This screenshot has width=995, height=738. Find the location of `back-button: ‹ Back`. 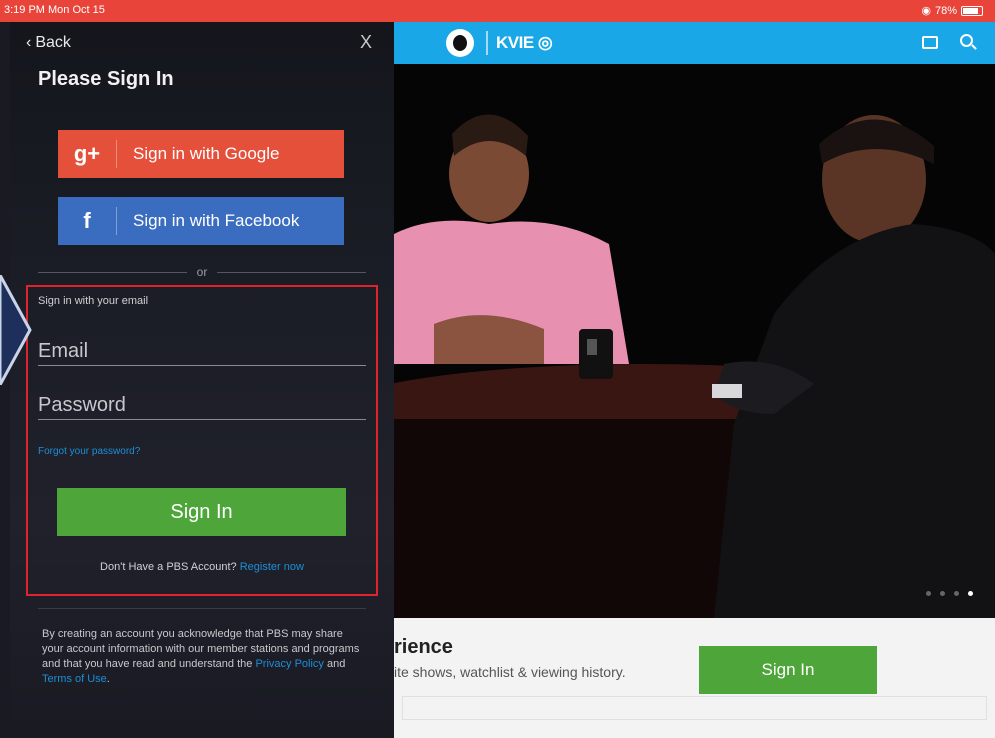

back-button: ‹ Back is located at coordinates (48, 43).